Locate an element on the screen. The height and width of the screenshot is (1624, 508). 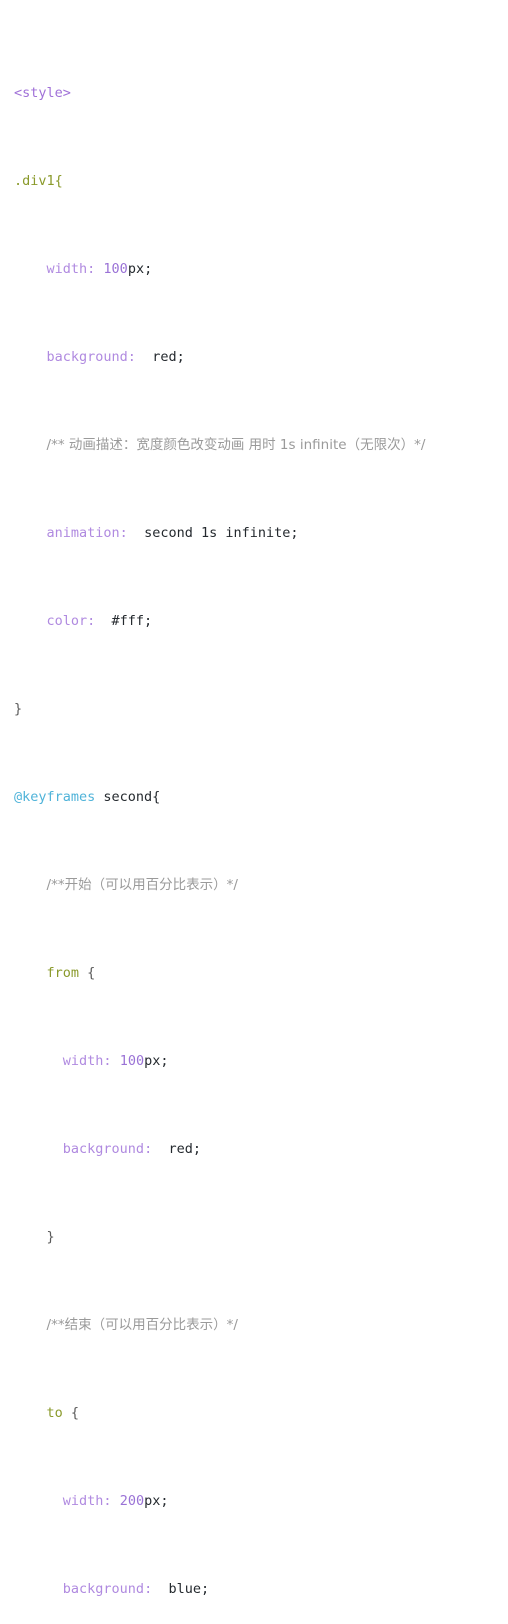
comment-end-percent: /**结束（可以用百分比表示）*/ is located at coordinates (142, 1325).